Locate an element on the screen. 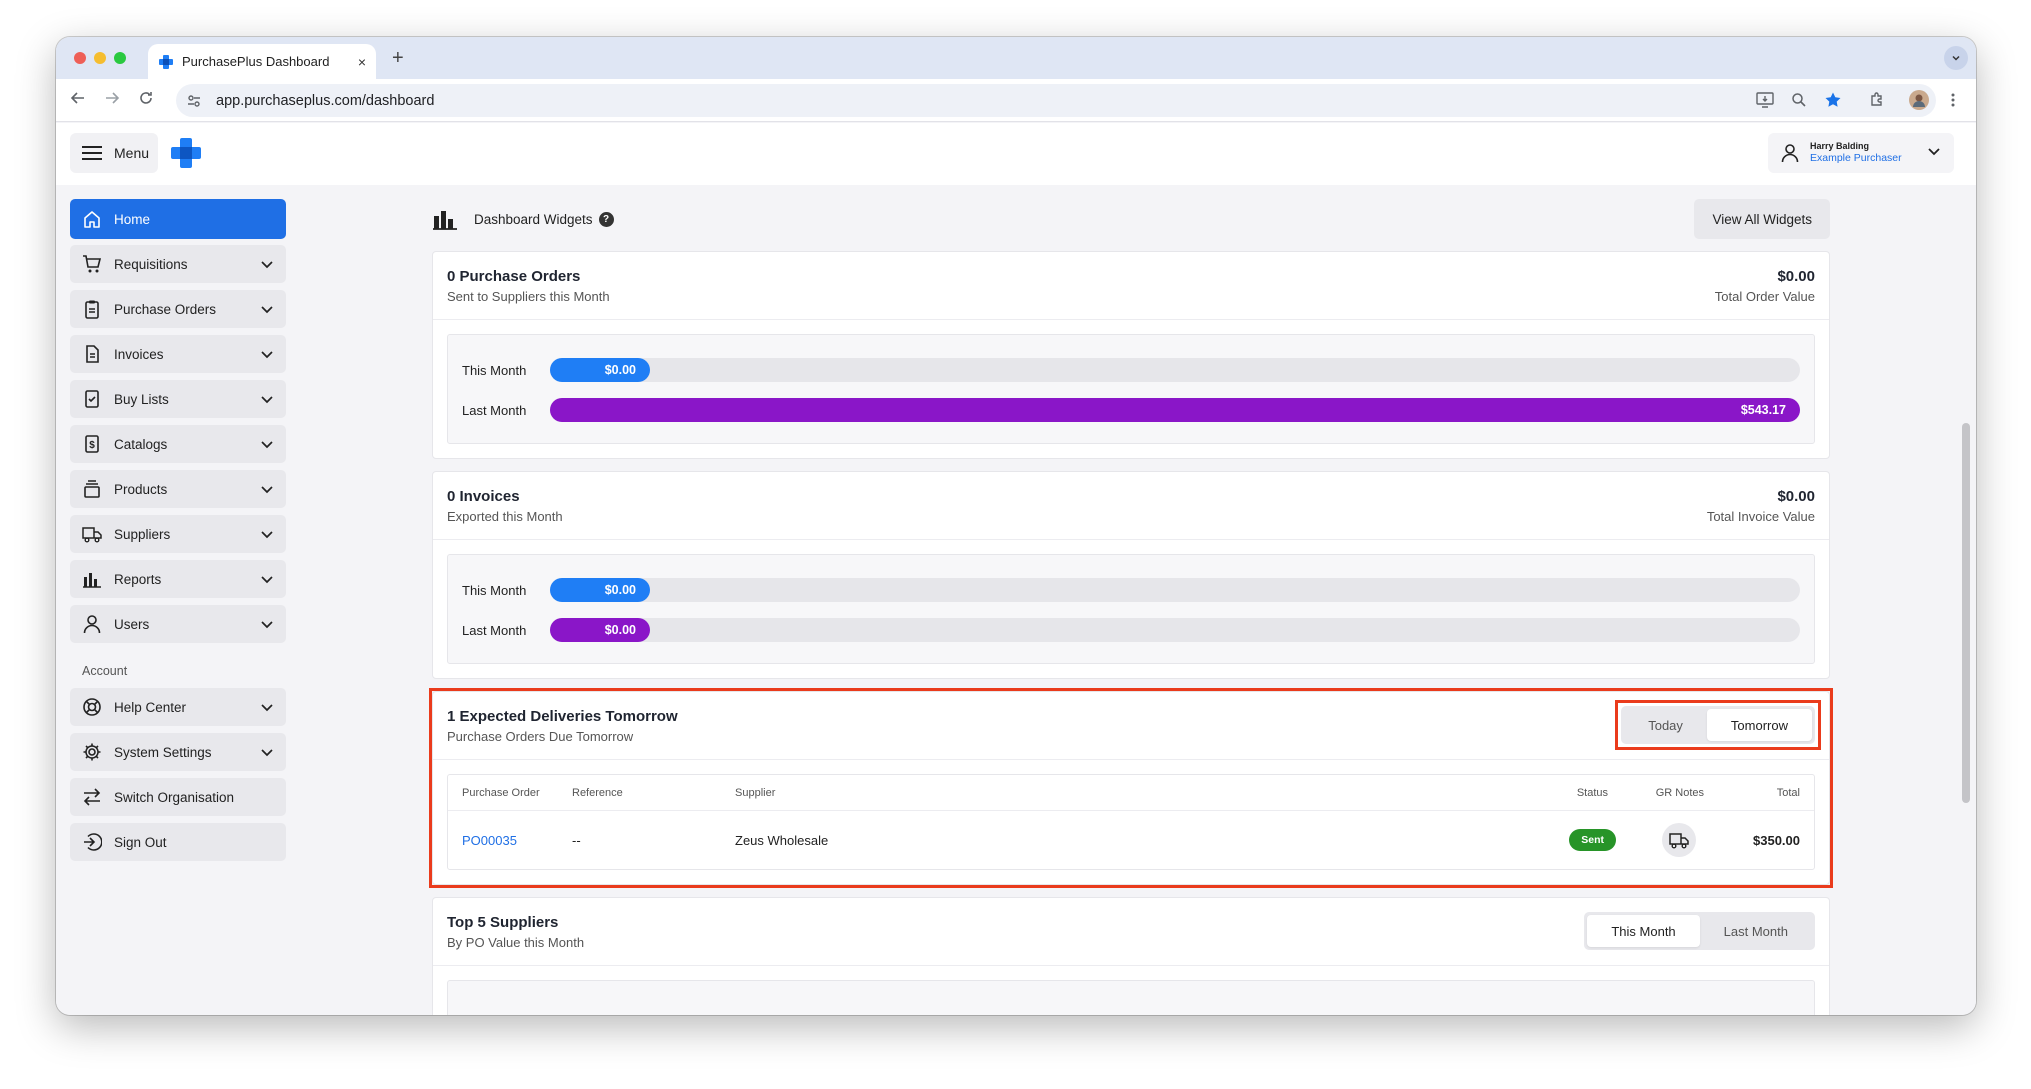  sidebar-item-reports: Reports is located at coordinates (178, 579).